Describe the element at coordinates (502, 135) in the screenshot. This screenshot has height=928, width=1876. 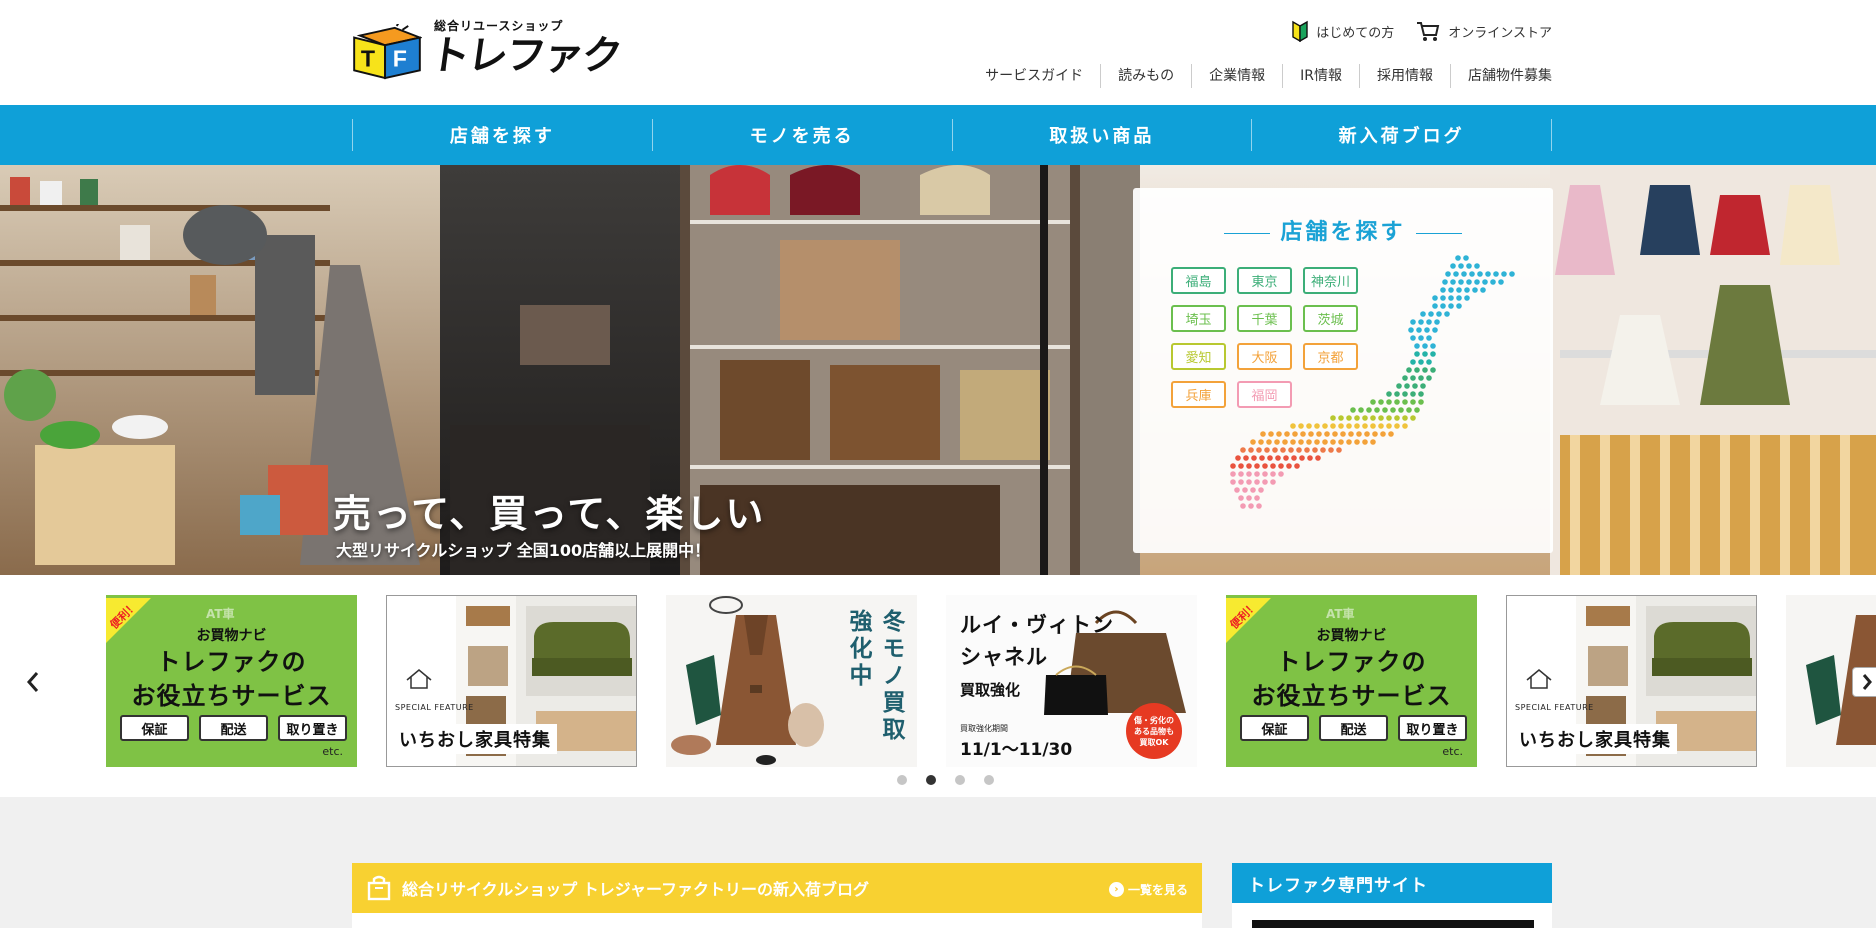
I see `gnav-find-store: 店舗を探す` at that location.